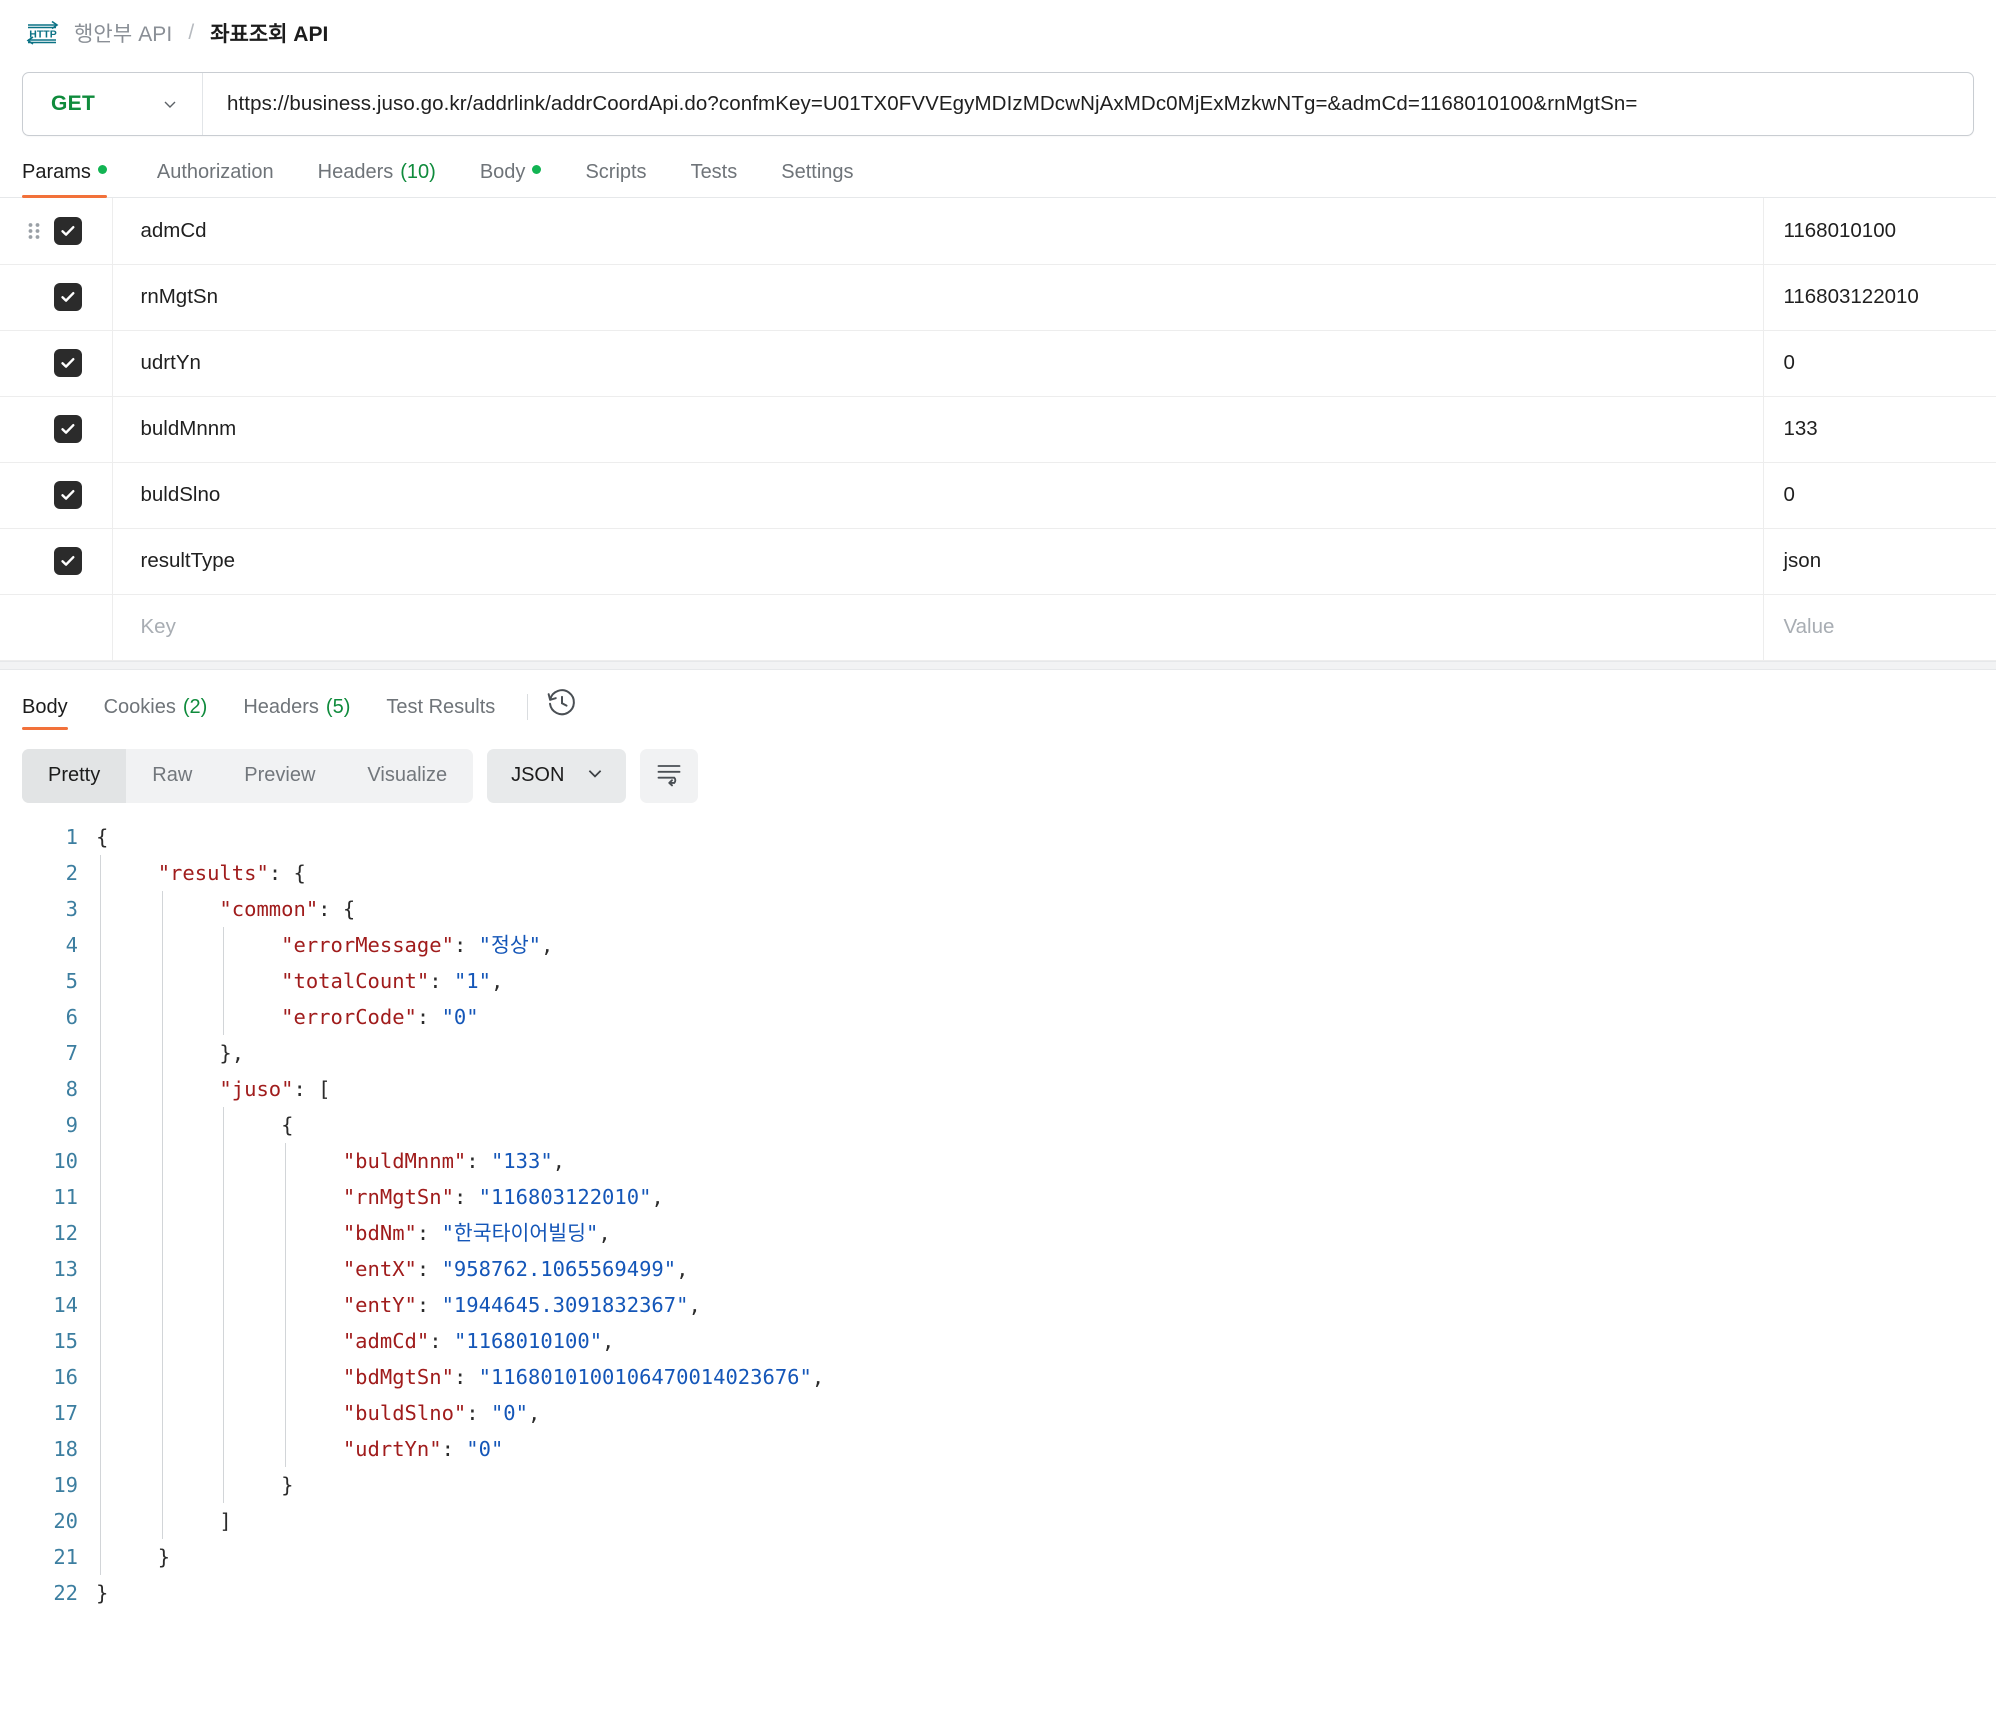 This screenshot has height=1736, width=1996. Describe the element at coordinates (1046, 1412) in the screenshot. I see `code-line: "buldSlno": "0",` at that location.